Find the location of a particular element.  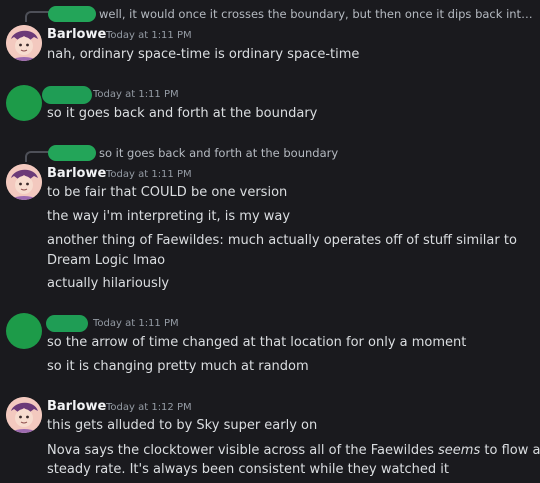

message-line: the way i'm interpreting it, is my way is located at coordinates (169, 216).